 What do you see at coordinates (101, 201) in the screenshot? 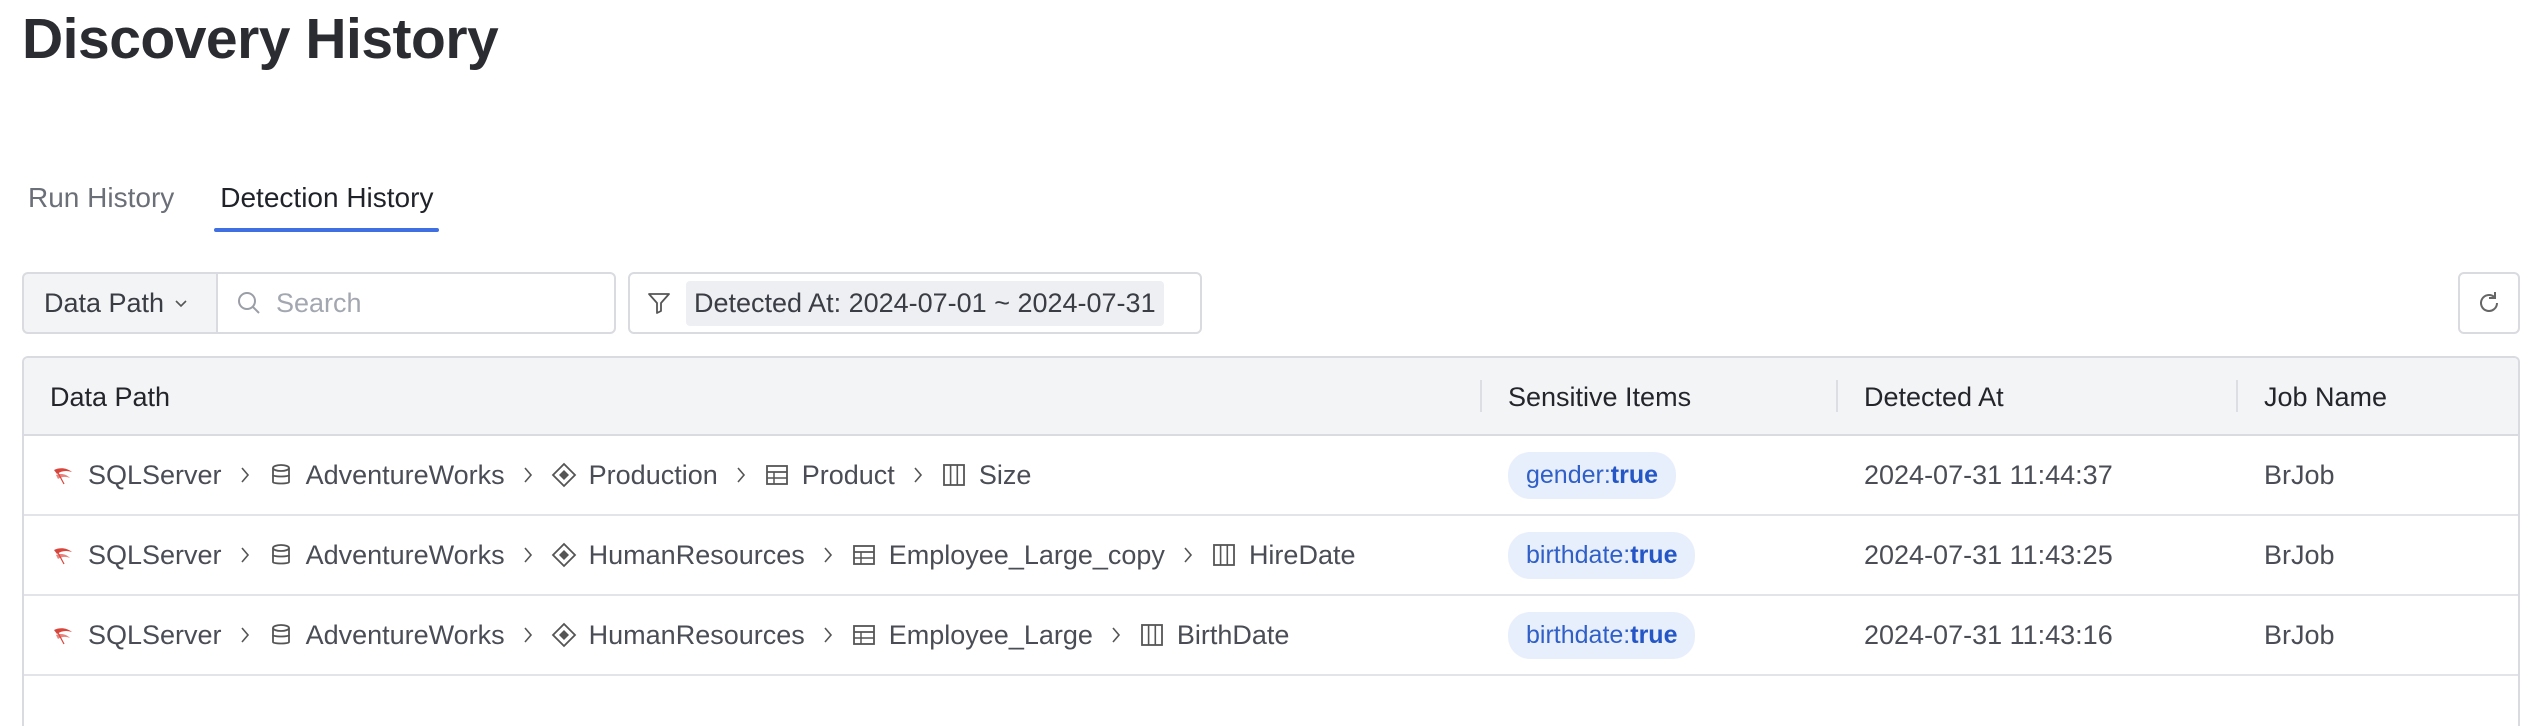
I see `tab-run-history: Run History` at bounding box center [101, 201].